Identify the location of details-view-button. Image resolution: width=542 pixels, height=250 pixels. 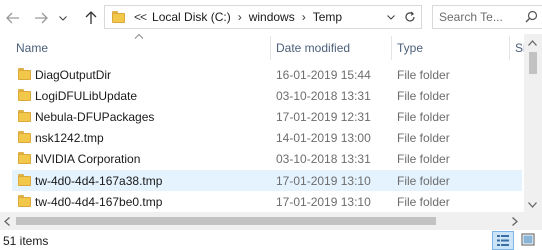
(503, 240).